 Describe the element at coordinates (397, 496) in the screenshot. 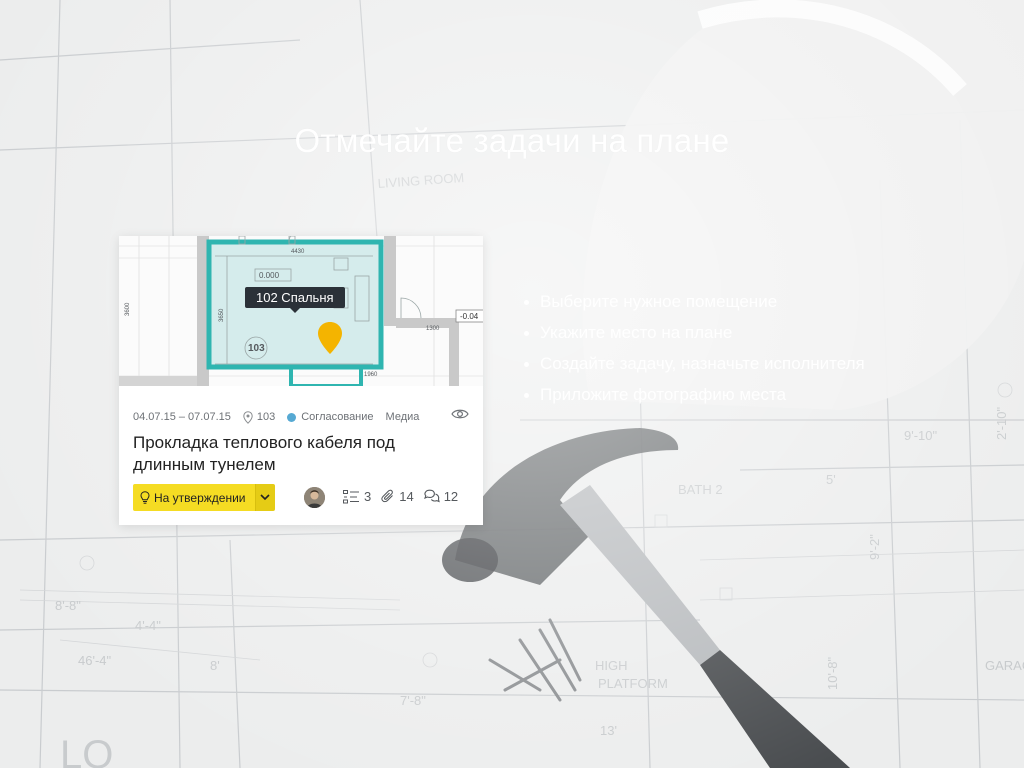

I see `attachments-counter: 14` at that location.